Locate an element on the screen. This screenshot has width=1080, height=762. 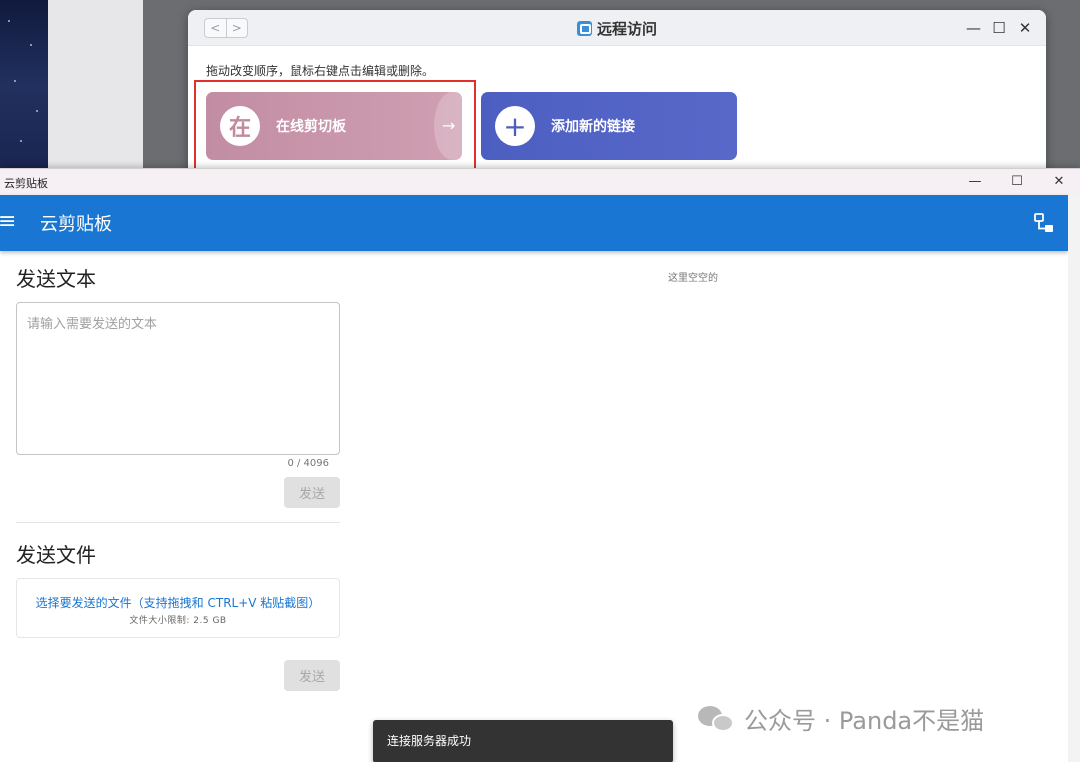
highlight-box is located at coordinates (335, 128).